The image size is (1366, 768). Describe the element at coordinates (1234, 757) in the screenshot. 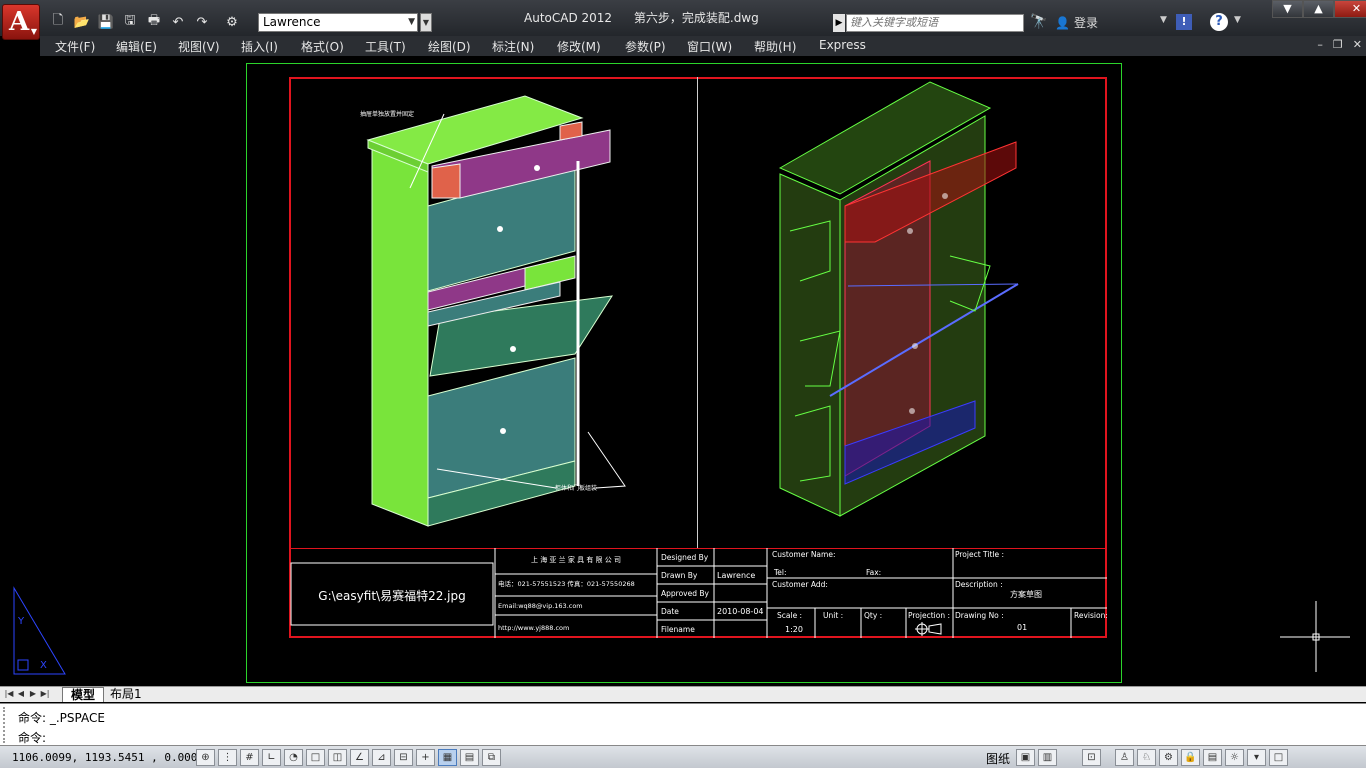

I see `isolate-objects-icon: ☼` at that location.